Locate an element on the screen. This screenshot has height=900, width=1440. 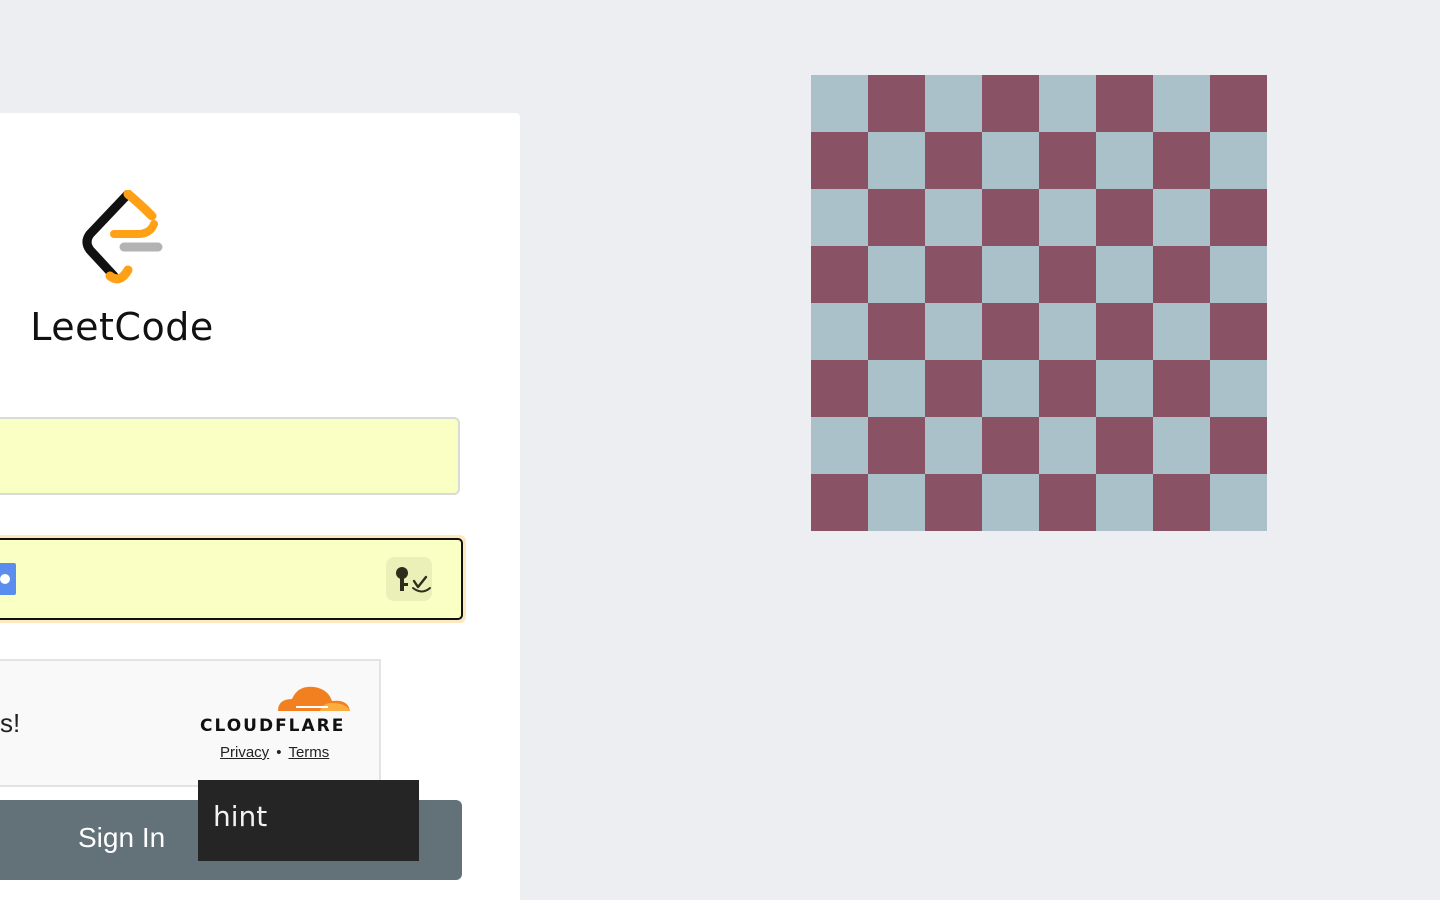
privacy-link: Privacy is located at coordinates (244, 752).